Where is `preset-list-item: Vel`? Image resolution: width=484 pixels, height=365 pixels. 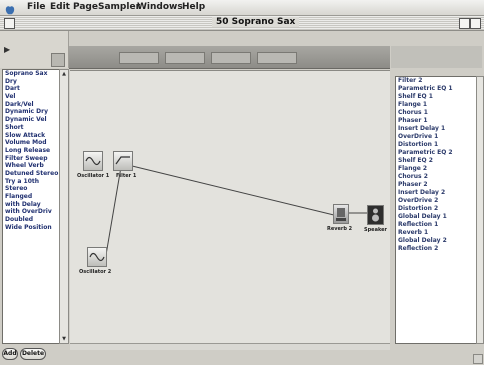
preset-list-item: Vel is located at coordinates (31, 97).